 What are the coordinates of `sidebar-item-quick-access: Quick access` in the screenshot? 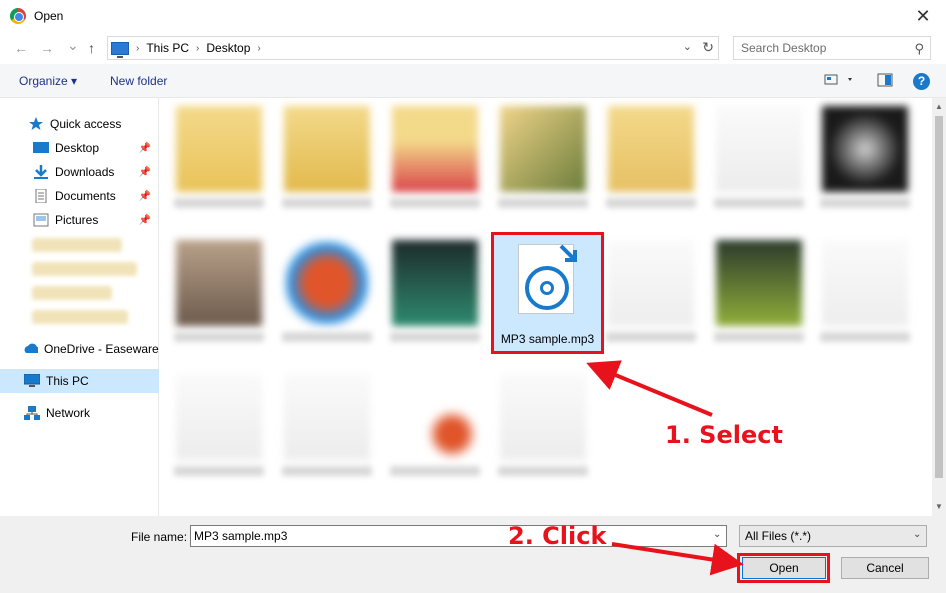 It's located at (79, 124).